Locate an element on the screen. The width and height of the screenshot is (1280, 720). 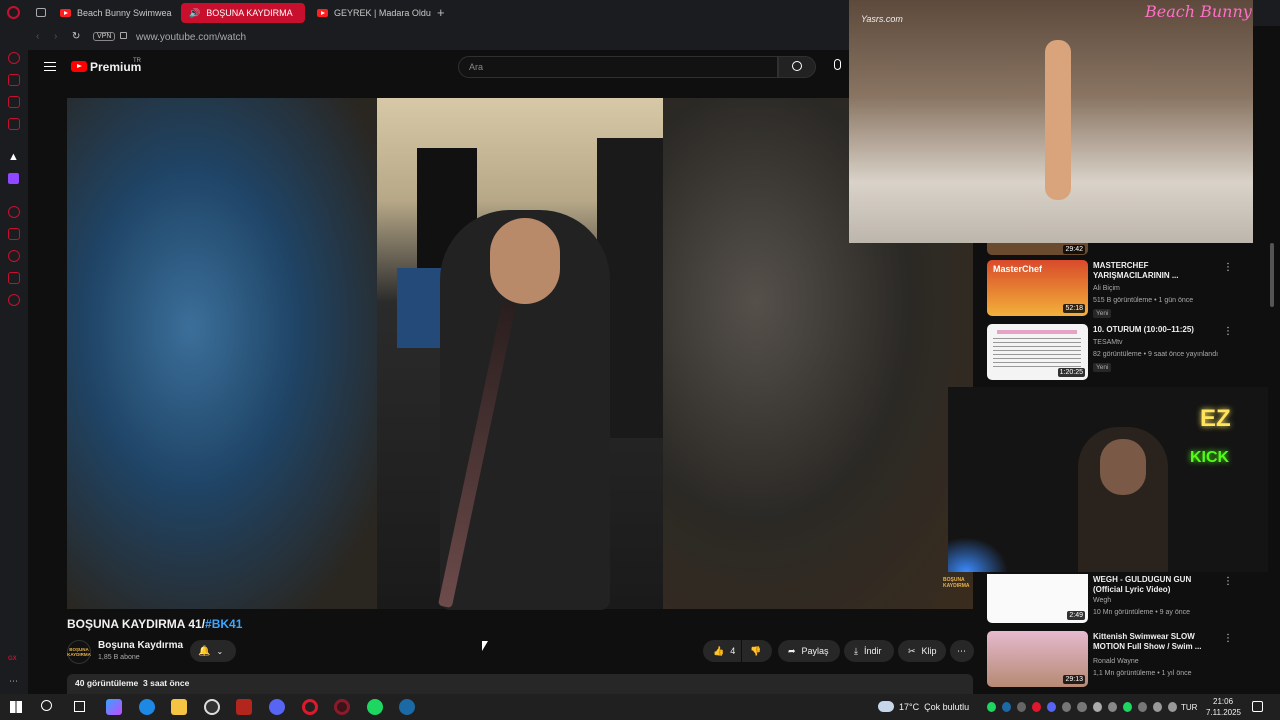
kick-icon: ▲ is located at coordinates (13, 157).